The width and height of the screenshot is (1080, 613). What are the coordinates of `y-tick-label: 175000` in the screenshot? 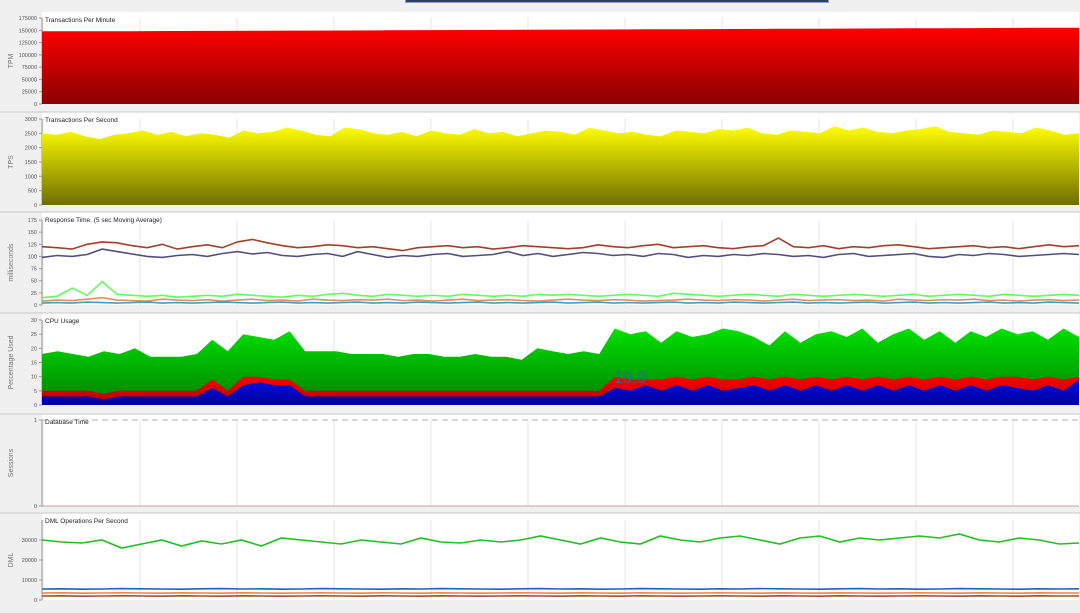 It's located at (28, 19).